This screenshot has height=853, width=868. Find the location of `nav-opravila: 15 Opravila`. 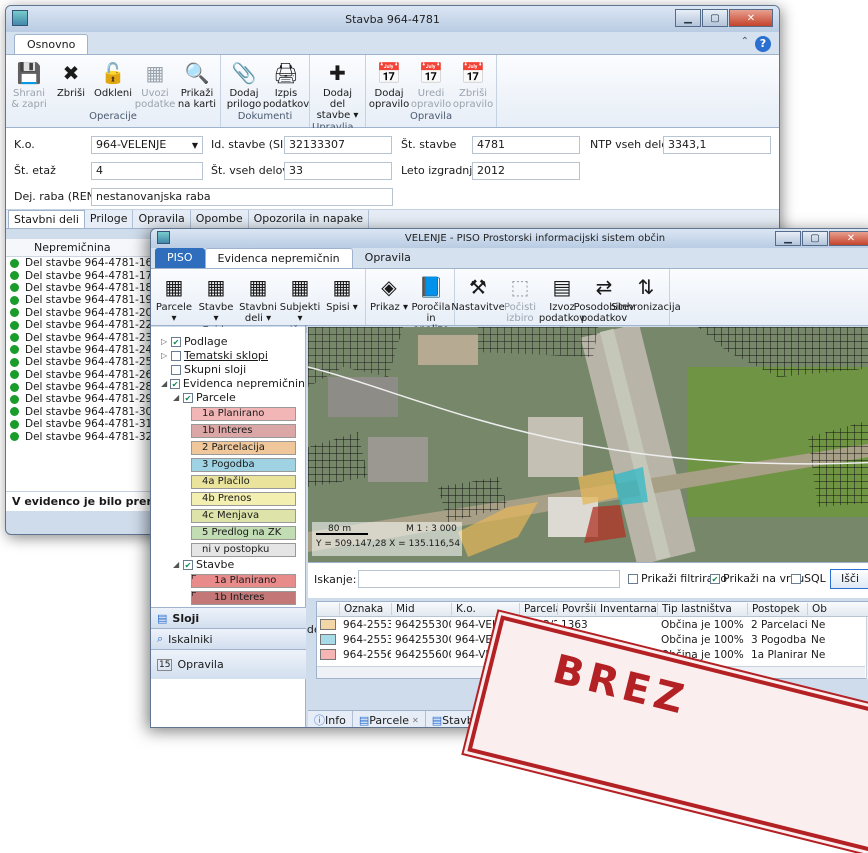

nav-opravila: 15 Opravila is located at coordinates (228, 664).